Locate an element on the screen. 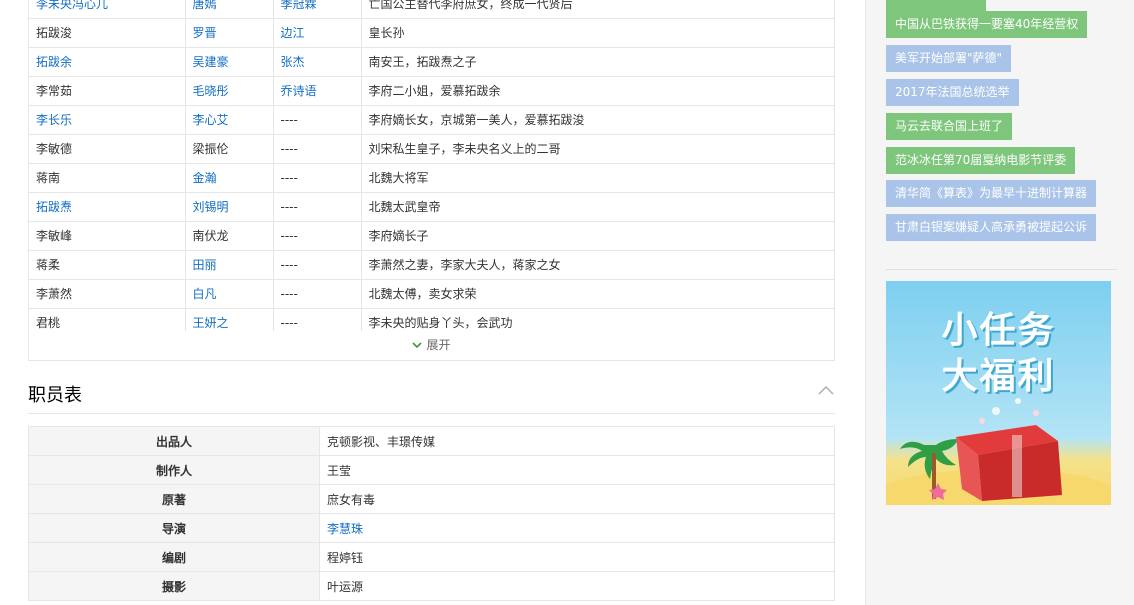  cast-role-cell: 李敏峰 is located at coordinates (107, 236).